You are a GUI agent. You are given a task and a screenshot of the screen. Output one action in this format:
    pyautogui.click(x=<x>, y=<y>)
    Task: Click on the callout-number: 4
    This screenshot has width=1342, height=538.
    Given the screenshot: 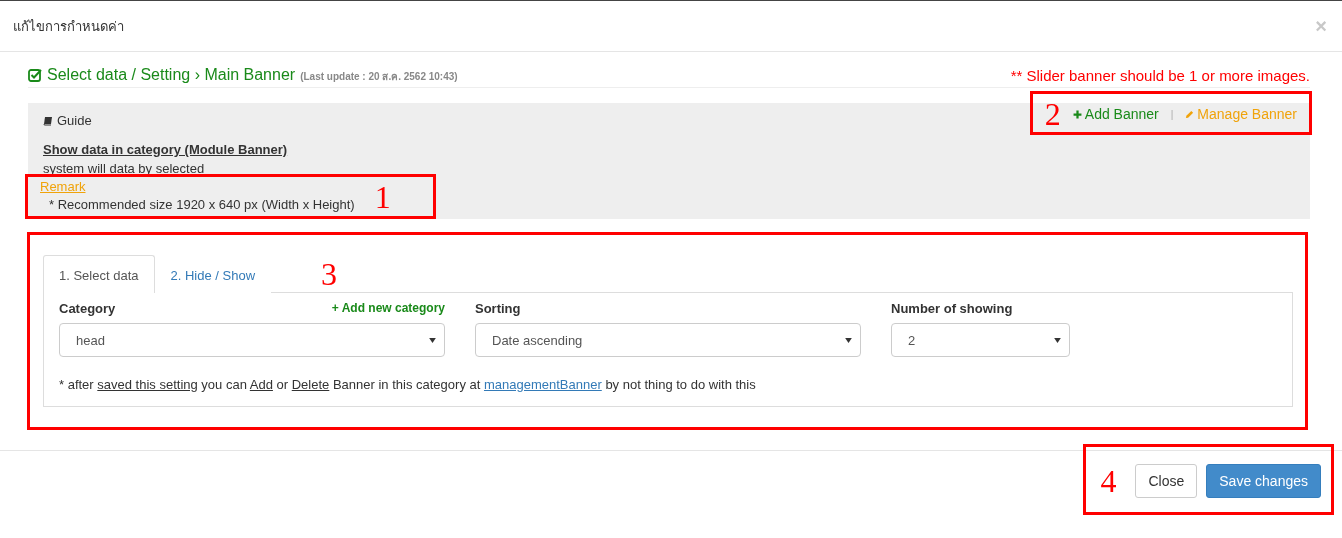 What is the action you would take?
    pyautogui.click(x=1108, y=481)
    